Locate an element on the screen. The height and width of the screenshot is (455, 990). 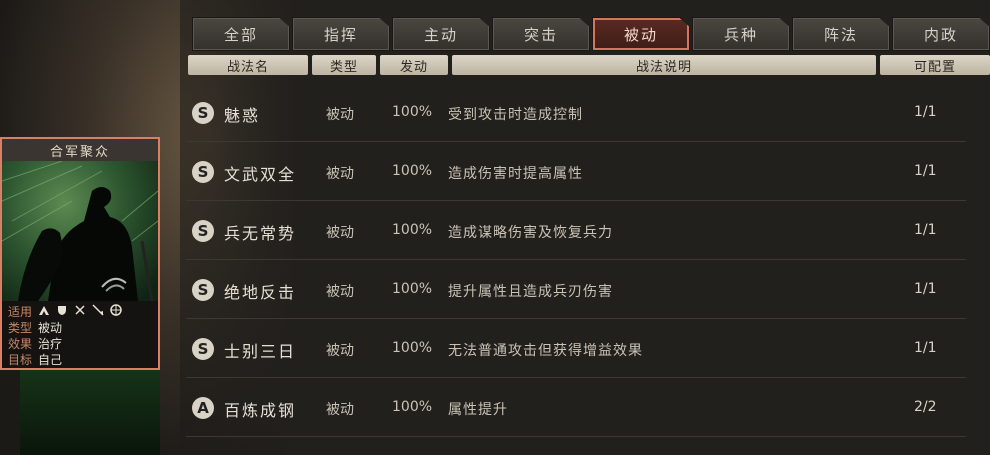
tactic-name: 兵无常势 is located at coordinates (260, 233).